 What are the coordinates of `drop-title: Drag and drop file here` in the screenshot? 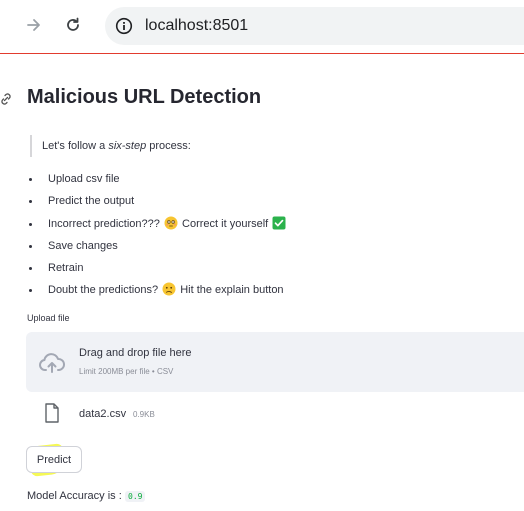 It's located at (135, 353).